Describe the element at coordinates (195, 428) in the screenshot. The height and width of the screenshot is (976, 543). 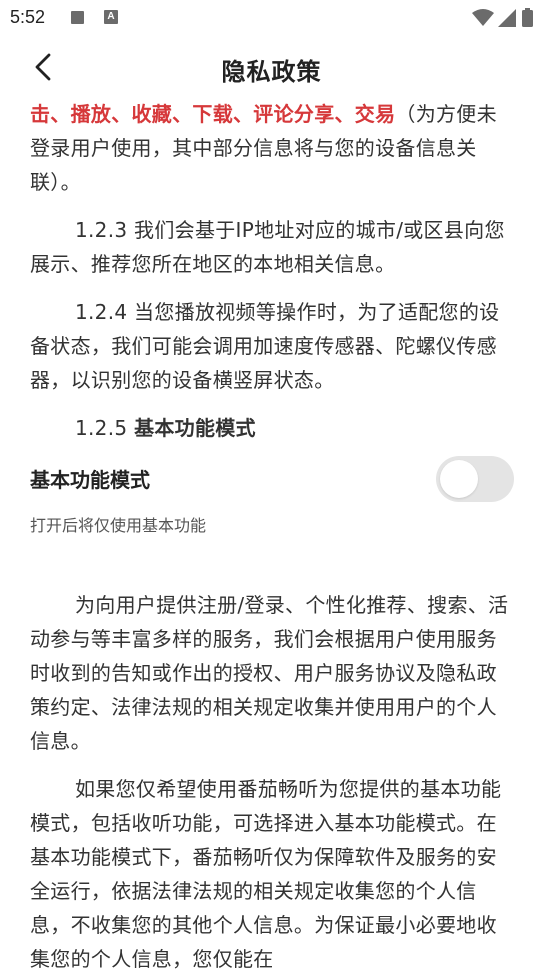
I see `section-title: 基本功能模式` at that location.